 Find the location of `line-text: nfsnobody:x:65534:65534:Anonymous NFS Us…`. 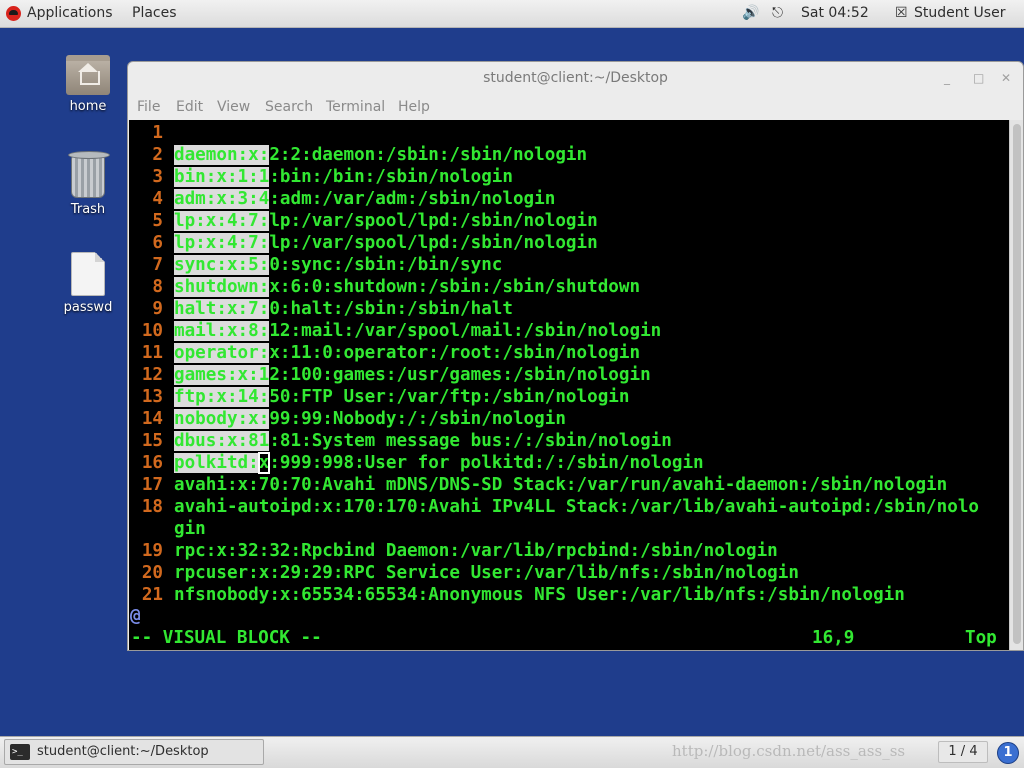

line-text: nfsnobody:x:65534:65534:Anonymous NFS Us… is located at coordinates (539, 595).